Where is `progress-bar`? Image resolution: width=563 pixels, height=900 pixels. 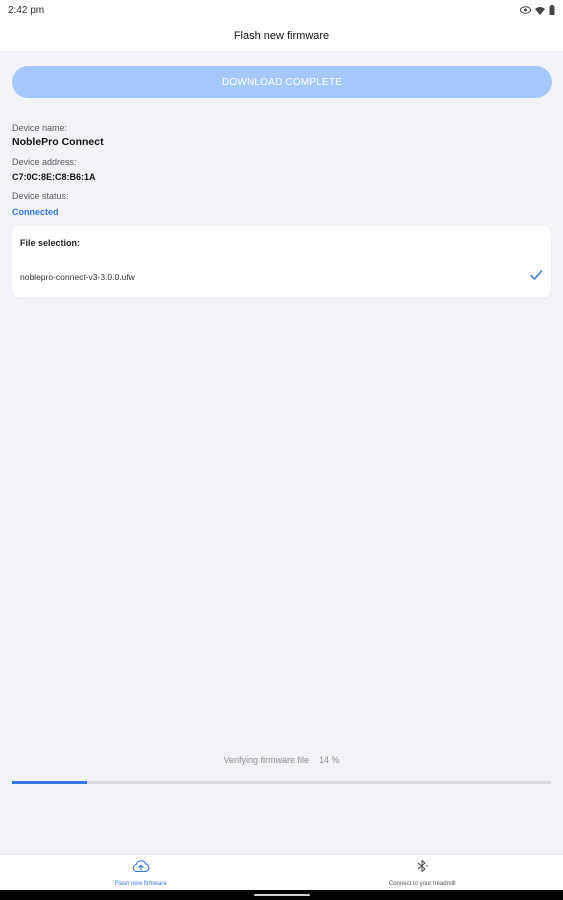
progress-bar is located at coordinates (281, 782).